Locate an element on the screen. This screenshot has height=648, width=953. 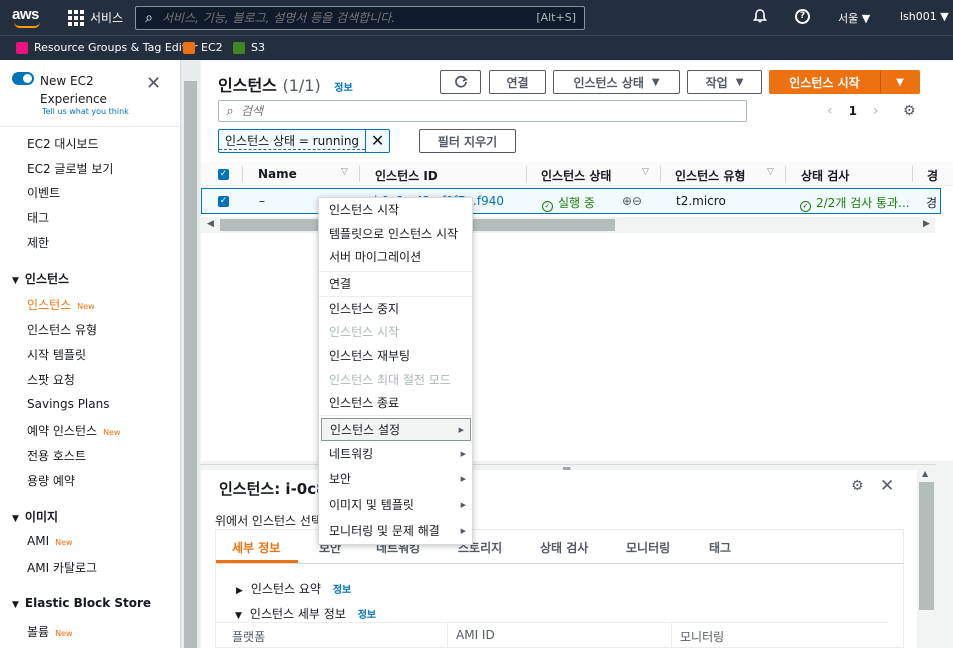
sidebar-item: 제한 is located at coordinates (38, 242).